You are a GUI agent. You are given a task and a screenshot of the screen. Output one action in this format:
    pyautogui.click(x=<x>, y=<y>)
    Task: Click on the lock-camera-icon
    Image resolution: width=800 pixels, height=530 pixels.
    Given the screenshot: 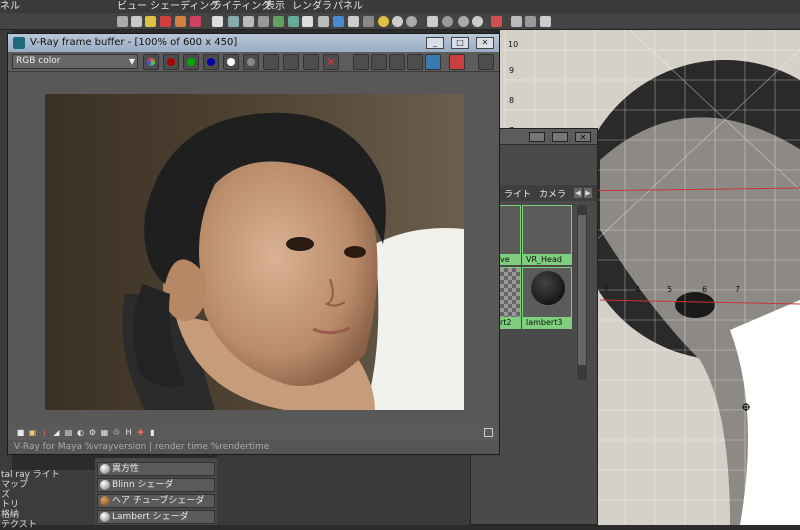 What is the action you would take?
    pyautogui.click(x=136, y=21)
    